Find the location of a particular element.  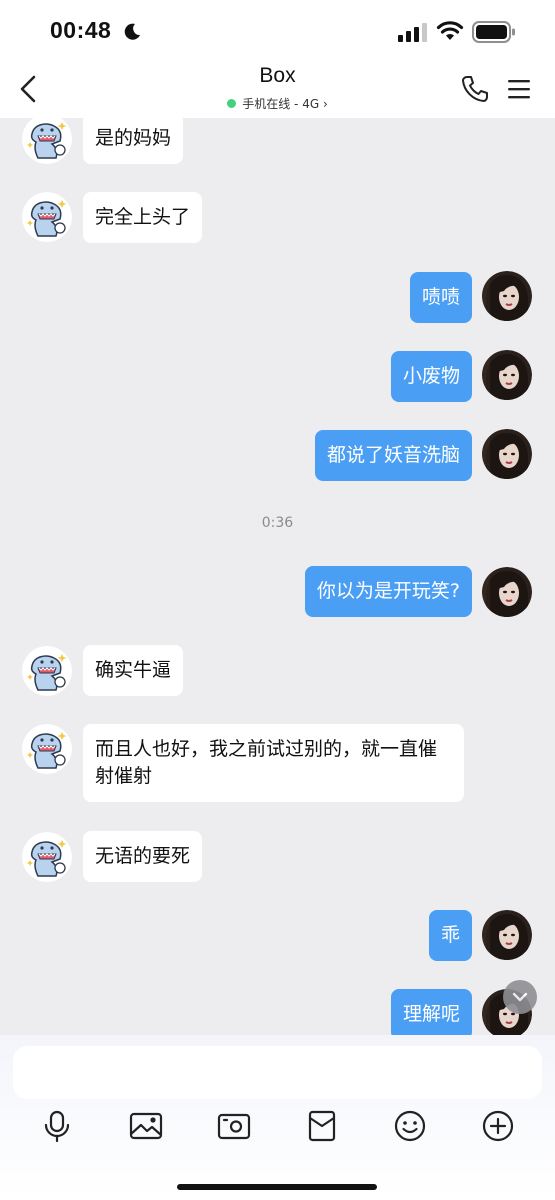

message-bubble-incoming: 无语的要死 is located at coordinates (143, 856).